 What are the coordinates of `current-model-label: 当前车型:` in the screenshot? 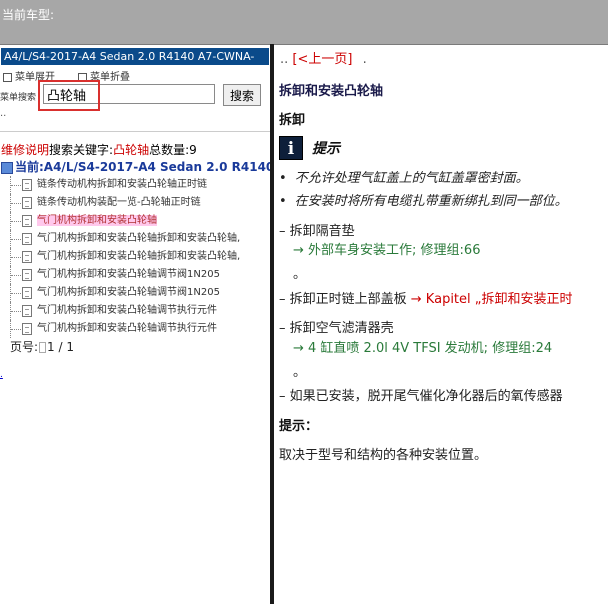 It's located at (28, 15).